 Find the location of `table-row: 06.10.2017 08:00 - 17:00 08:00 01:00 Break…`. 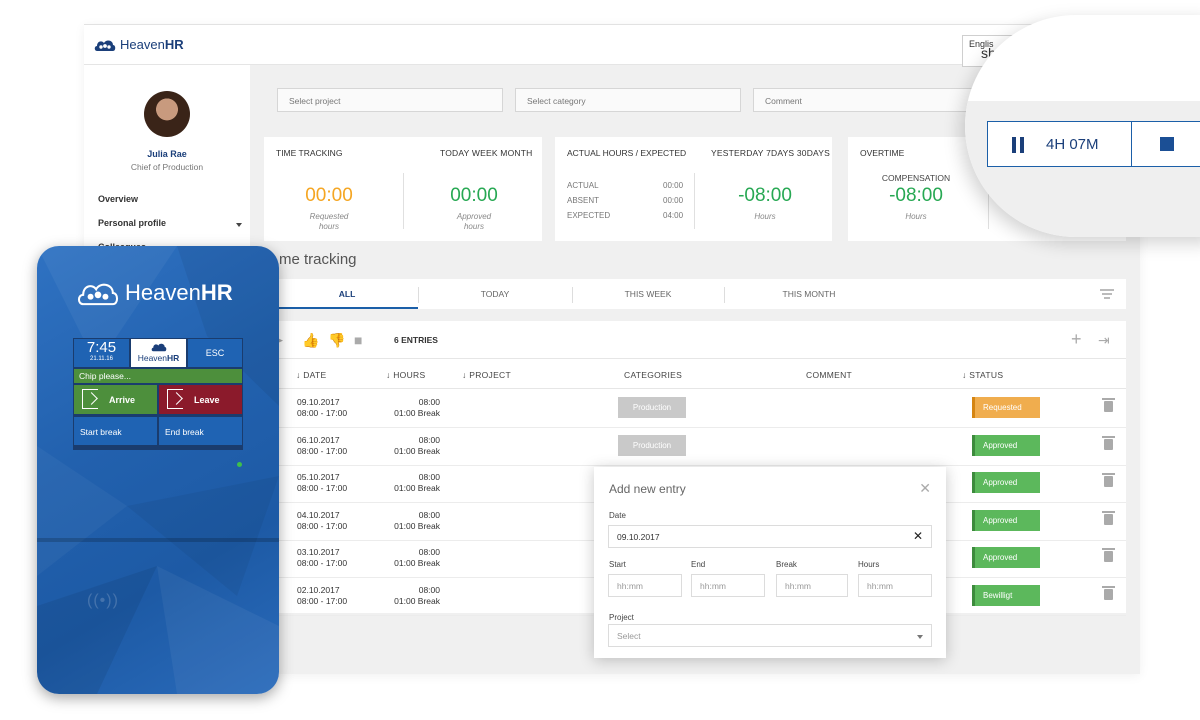

table-row: 06.10.2017 08:00 - 17:00 08:00 01:00 Break… is located at coordinates (701, 447).